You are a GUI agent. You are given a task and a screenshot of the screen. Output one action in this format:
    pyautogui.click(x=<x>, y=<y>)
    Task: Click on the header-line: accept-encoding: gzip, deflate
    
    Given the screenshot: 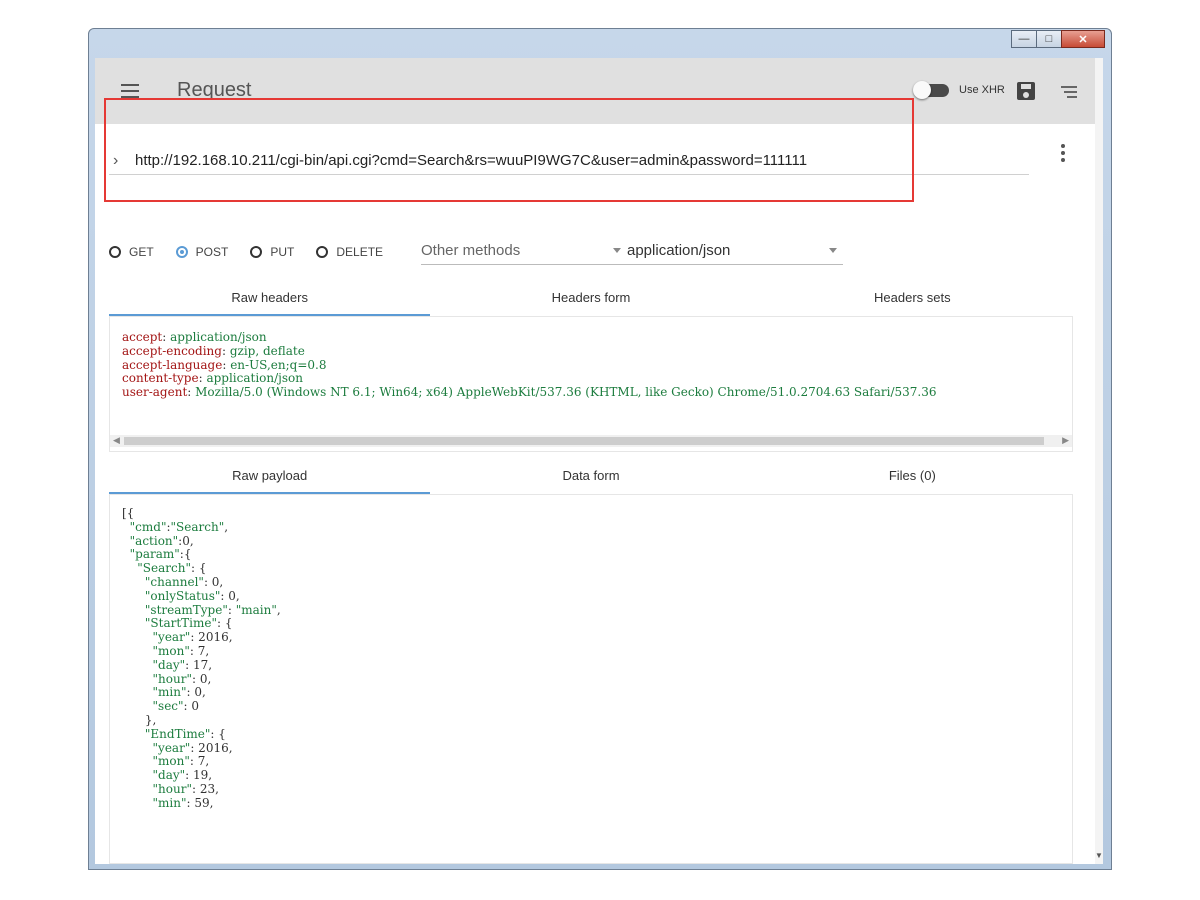 What is the action you would take?
    pyautogui.click(x=213, y=350)
    